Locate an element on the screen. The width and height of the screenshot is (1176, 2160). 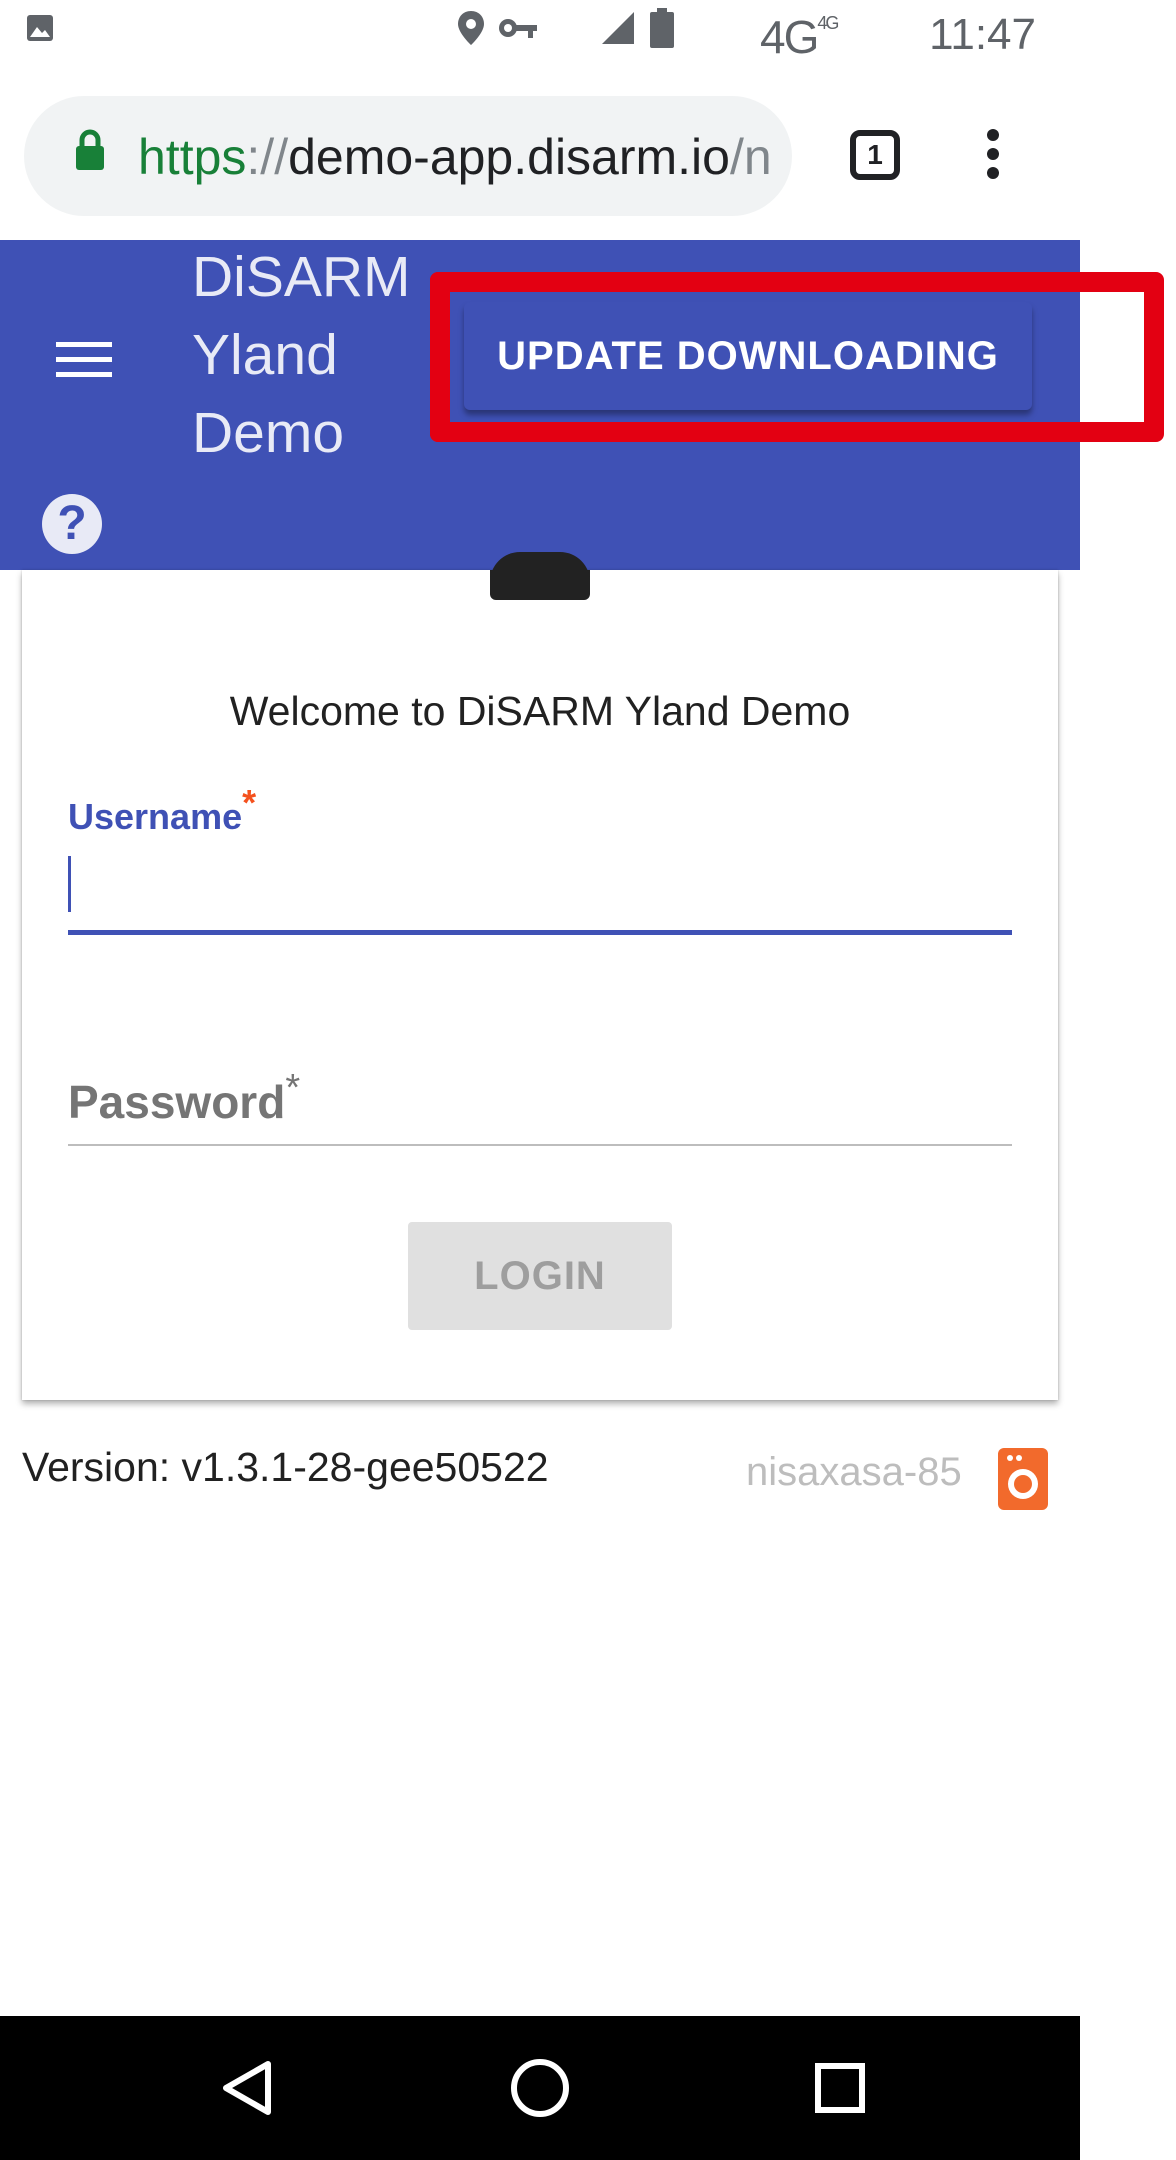
url-host: demo-app.disarm.io is located at coordinates (509, 157).